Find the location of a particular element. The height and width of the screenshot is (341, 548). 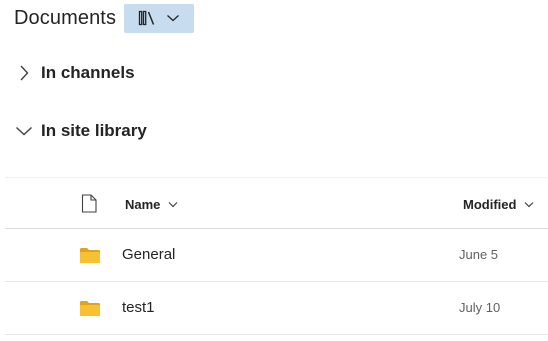

section-in-site-library: In site library is located at coordinates (80, 131).